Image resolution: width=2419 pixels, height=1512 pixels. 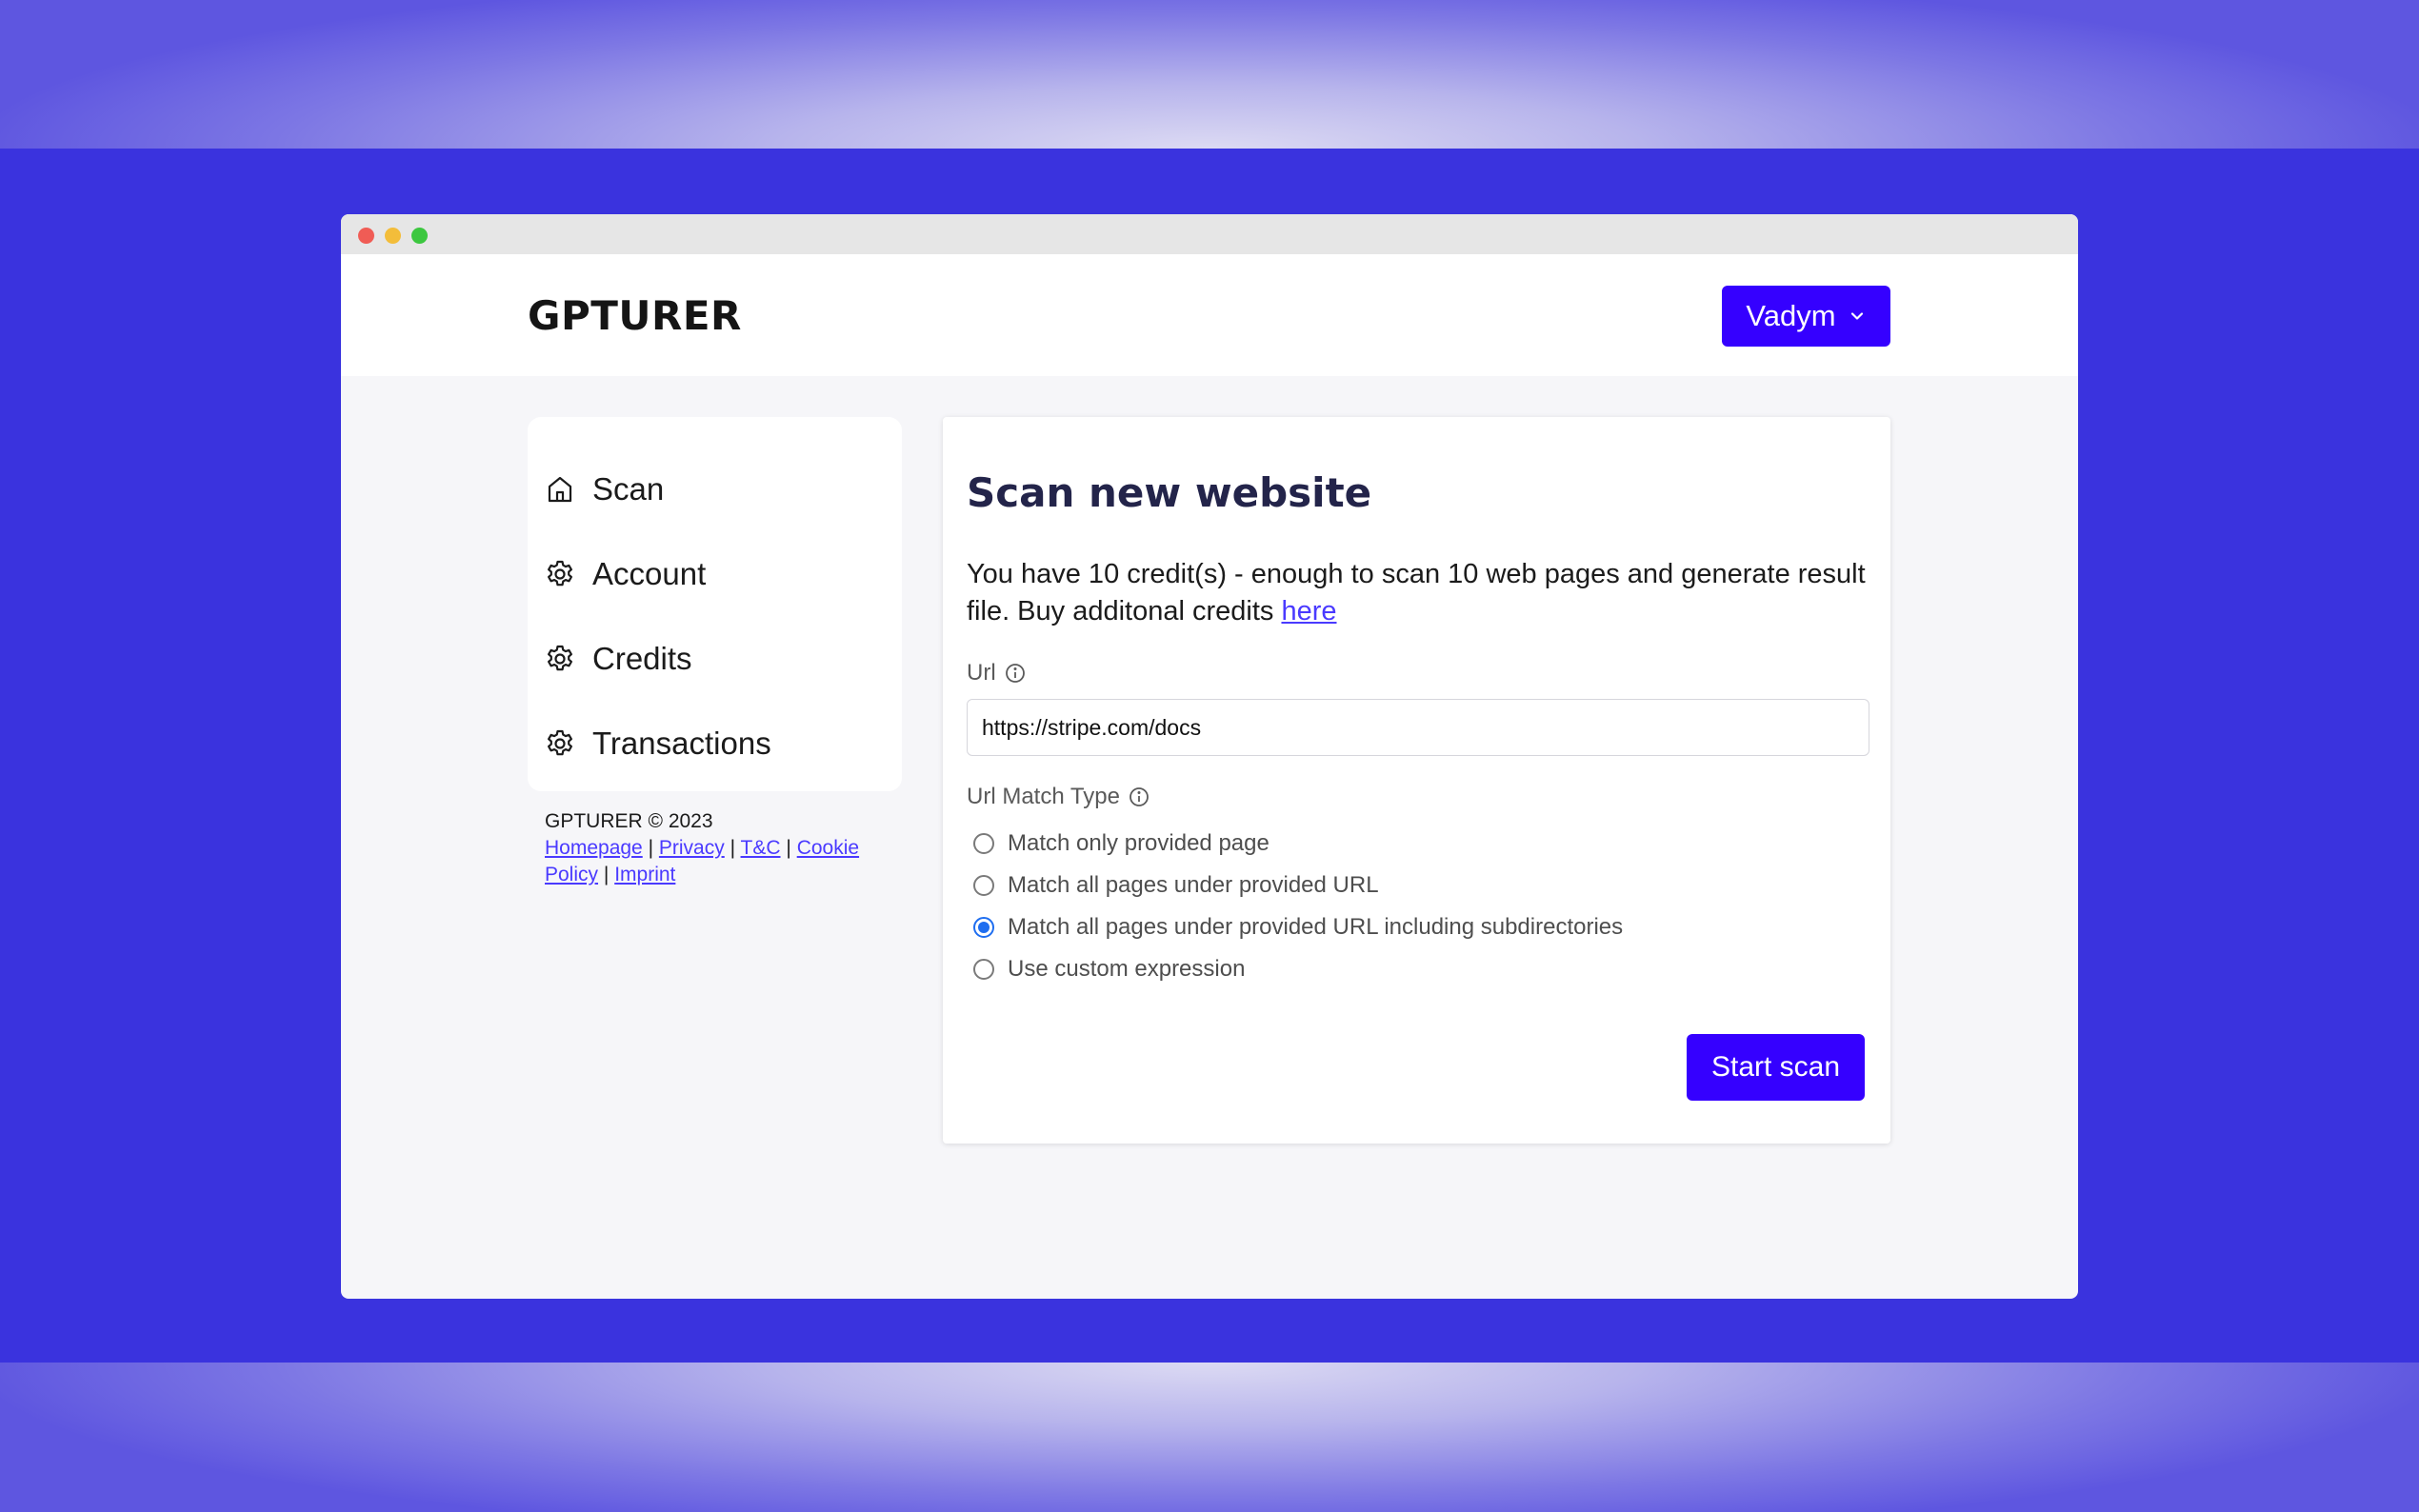 I want to click on sidebar-item-transactions: Transactions, so click(x=658, y=743).